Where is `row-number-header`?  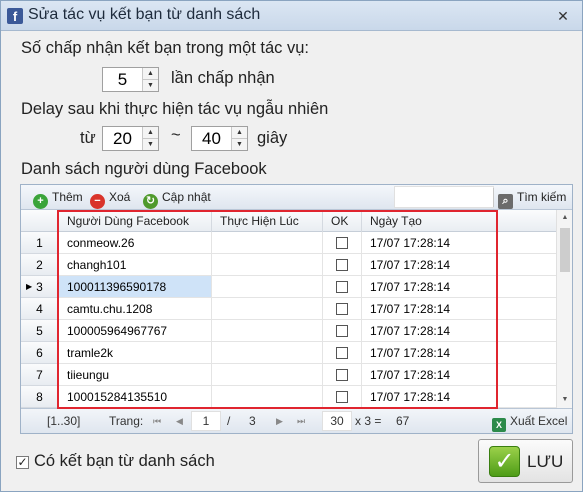
row-number-header is located at coordinates (40, 221).